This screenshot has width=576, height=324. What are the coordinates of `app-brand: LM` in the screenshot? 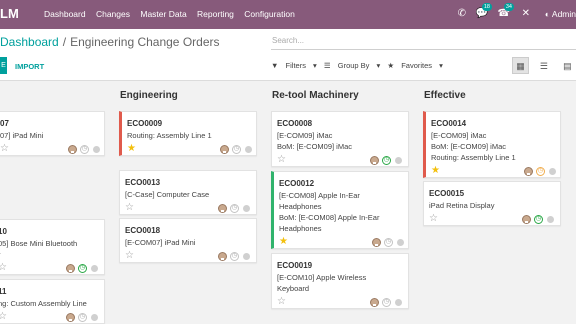 It's located at (9, 13).